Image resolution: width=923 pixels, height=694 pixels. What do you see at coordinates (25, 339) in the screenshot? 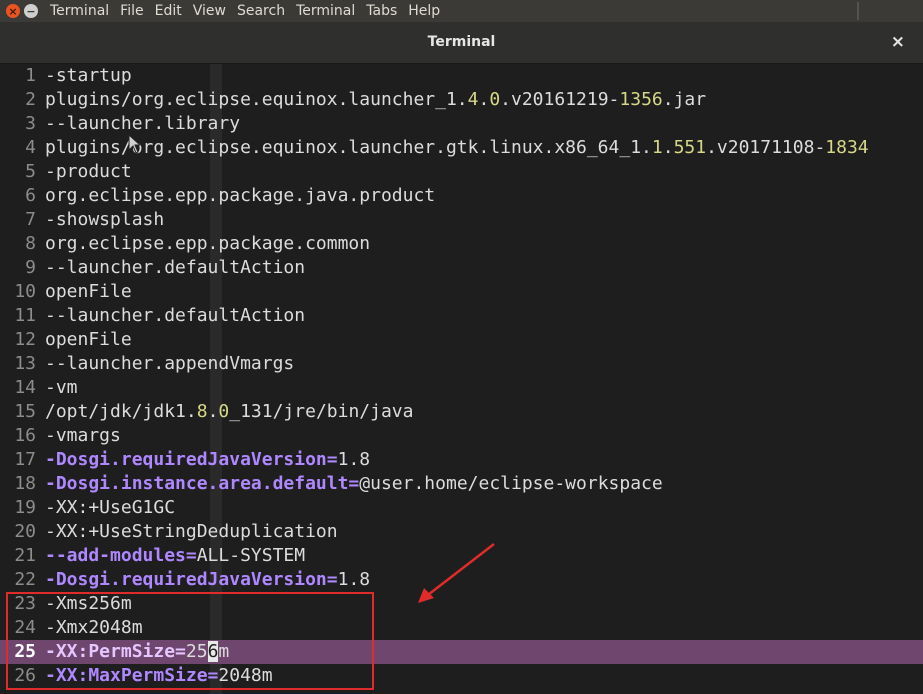
I see `line-number: 12` at bounding box center [25, 339].